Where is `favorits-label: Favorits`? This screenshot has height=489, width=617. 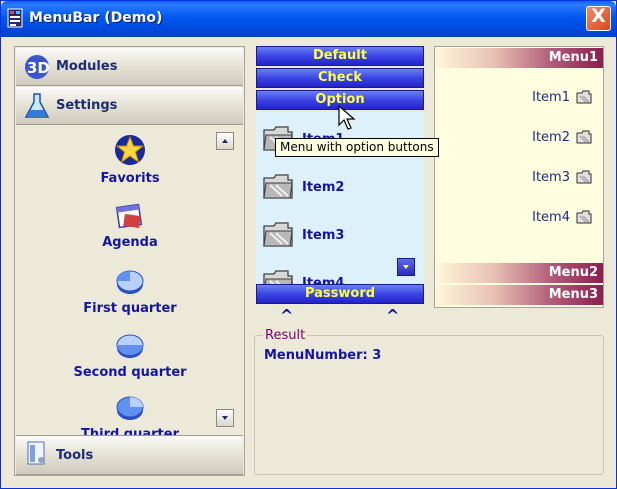 favorits-label: Favorits is located at coordinates (130, 178).